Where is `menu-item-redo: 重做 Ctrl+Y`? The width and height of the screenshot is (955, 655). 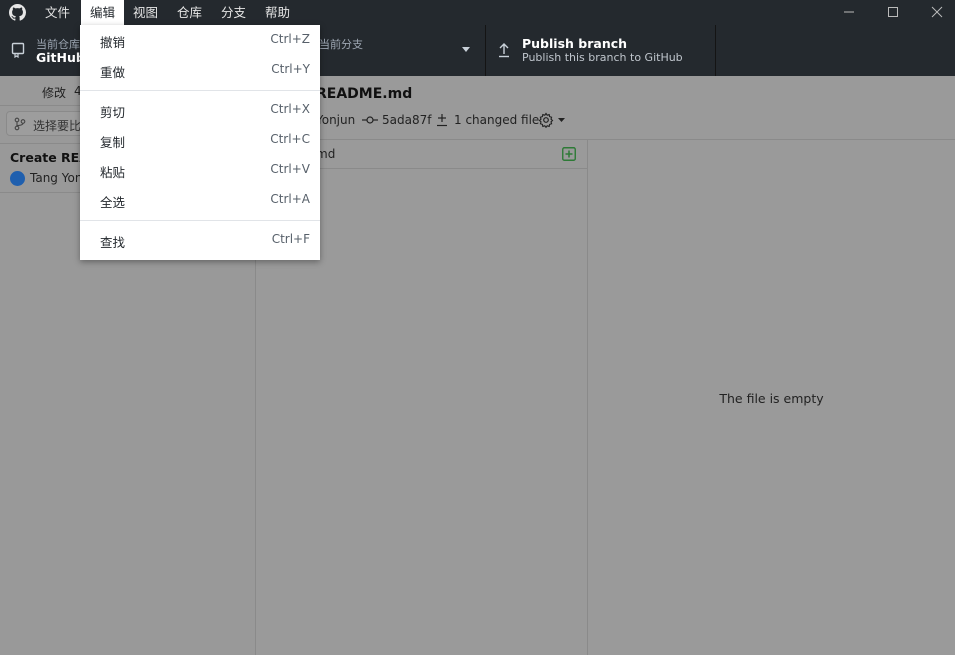 menu-item-redo: 重做 Ctrl+Y is located at coordinates (200, 70).